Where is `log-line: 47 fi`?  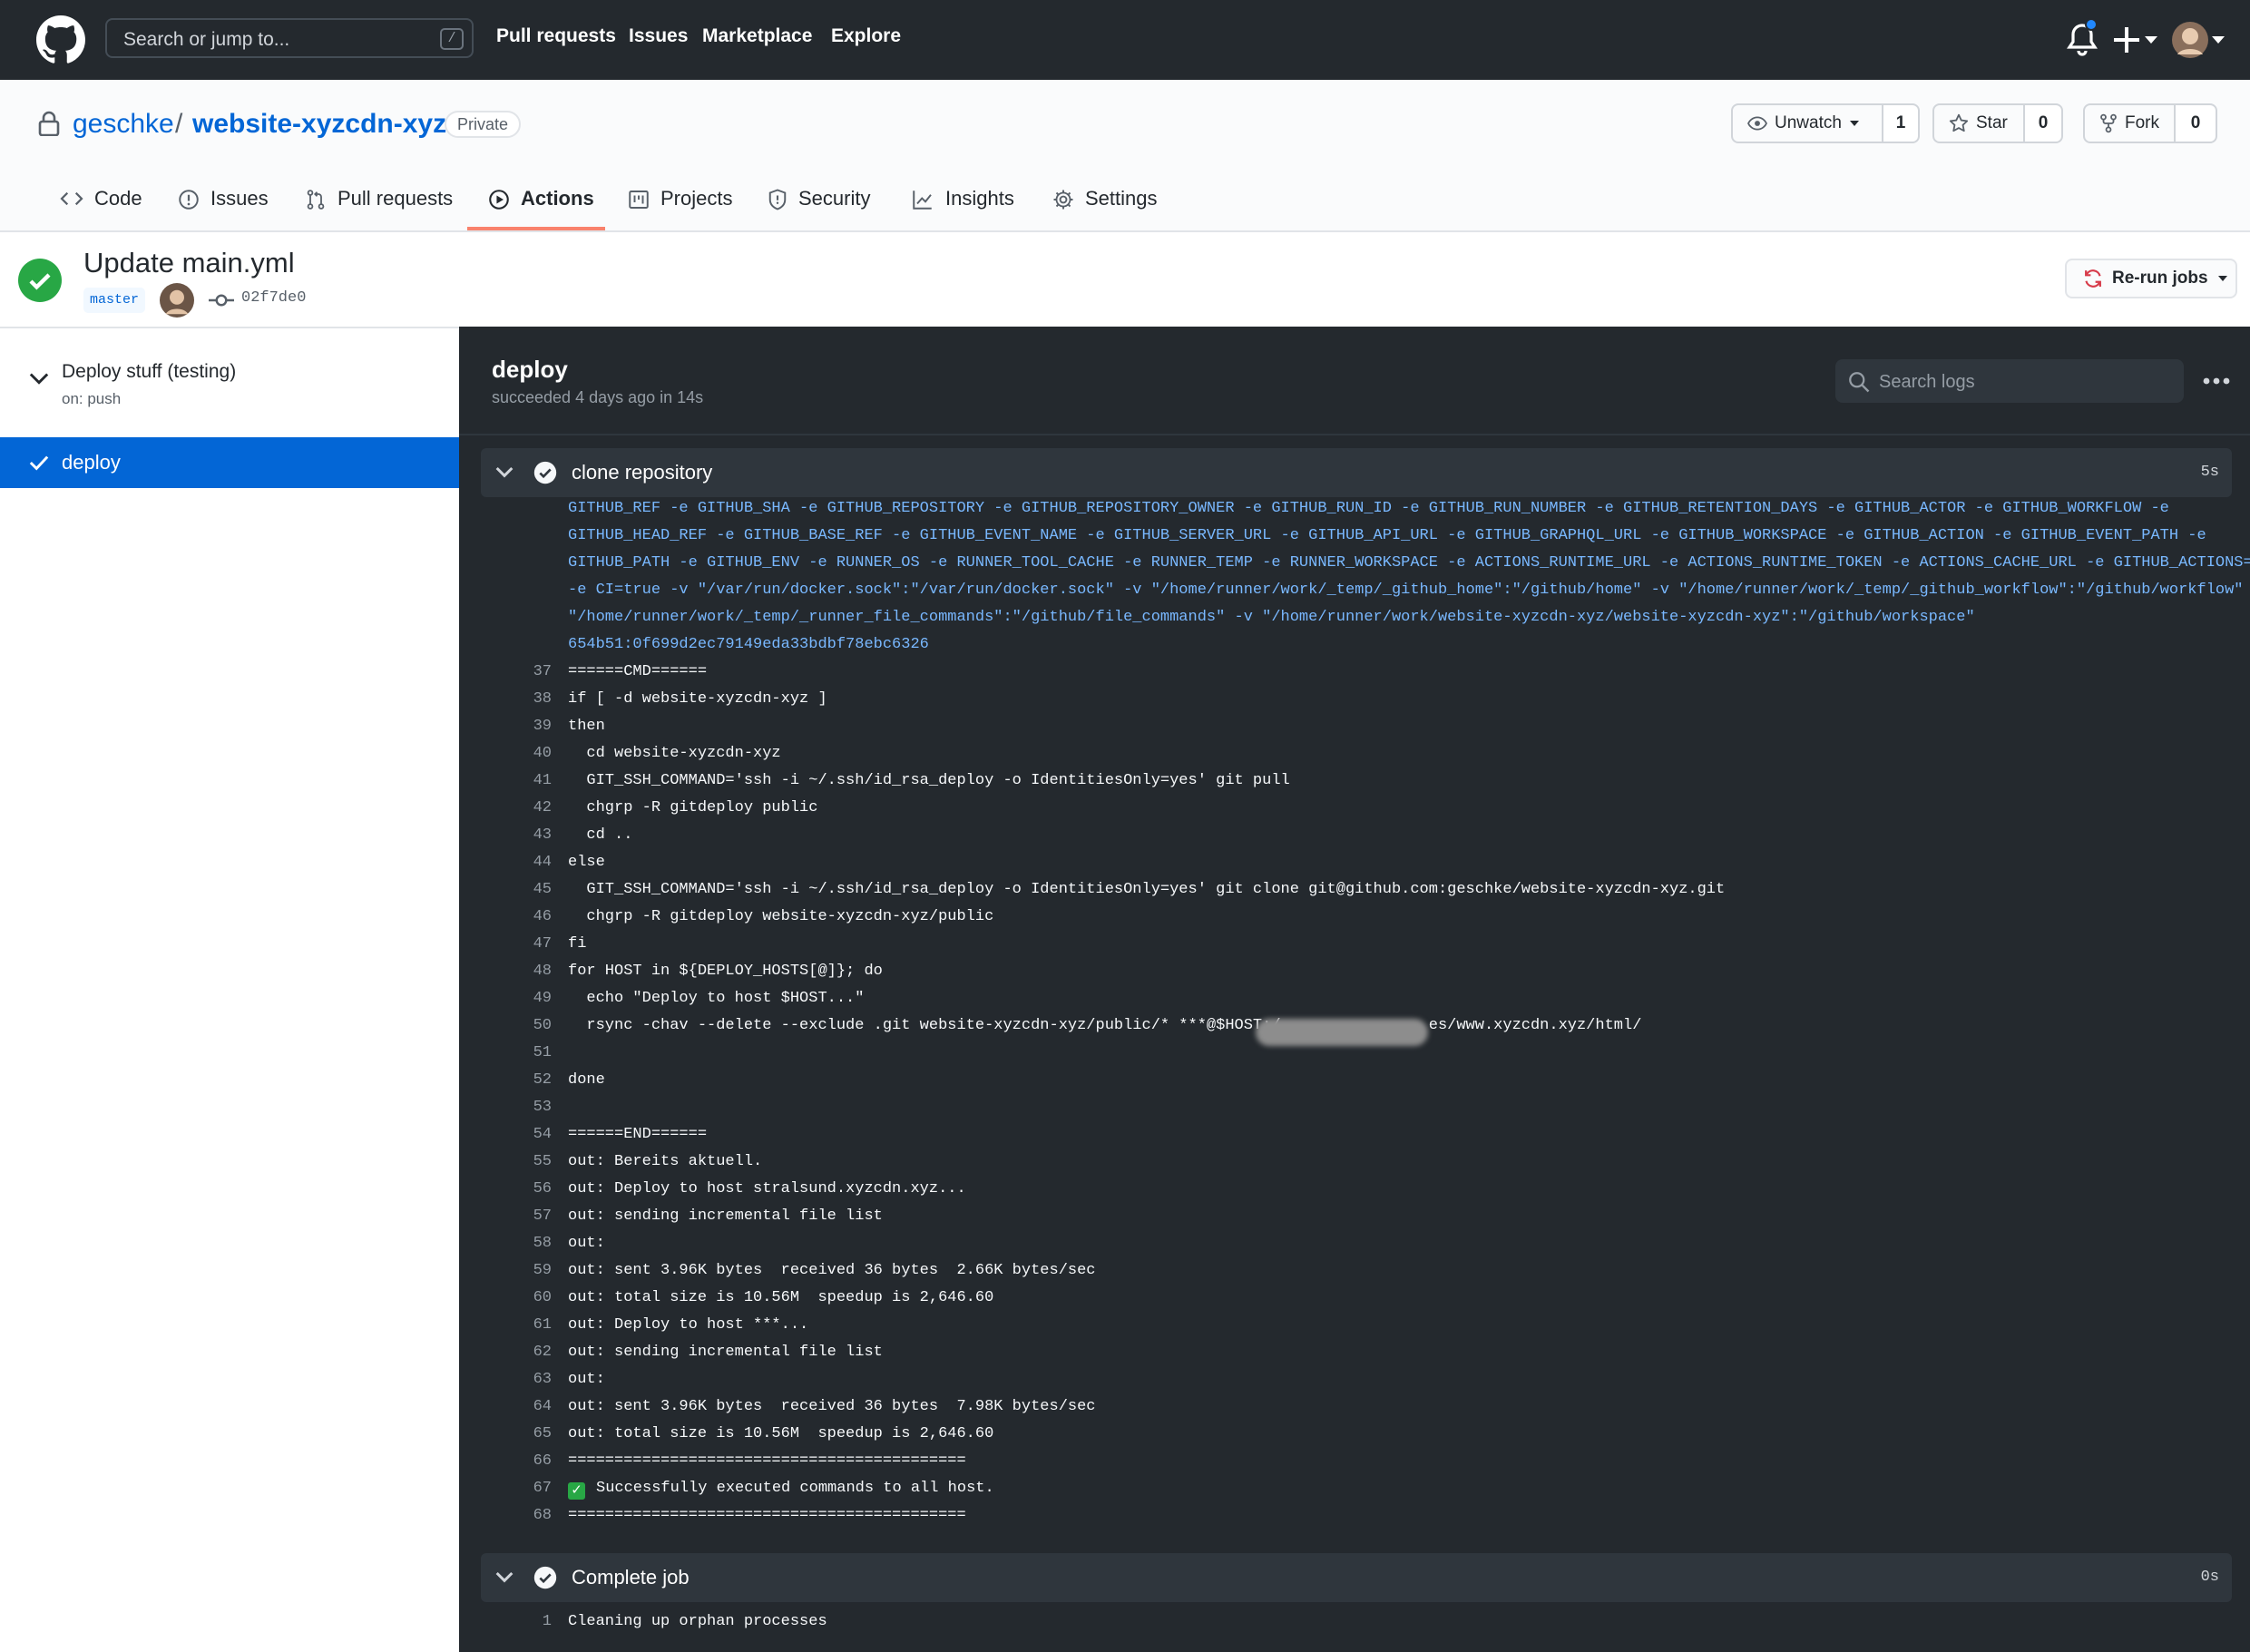
log-line: 47 fi is located at coordinates (1354, 944).